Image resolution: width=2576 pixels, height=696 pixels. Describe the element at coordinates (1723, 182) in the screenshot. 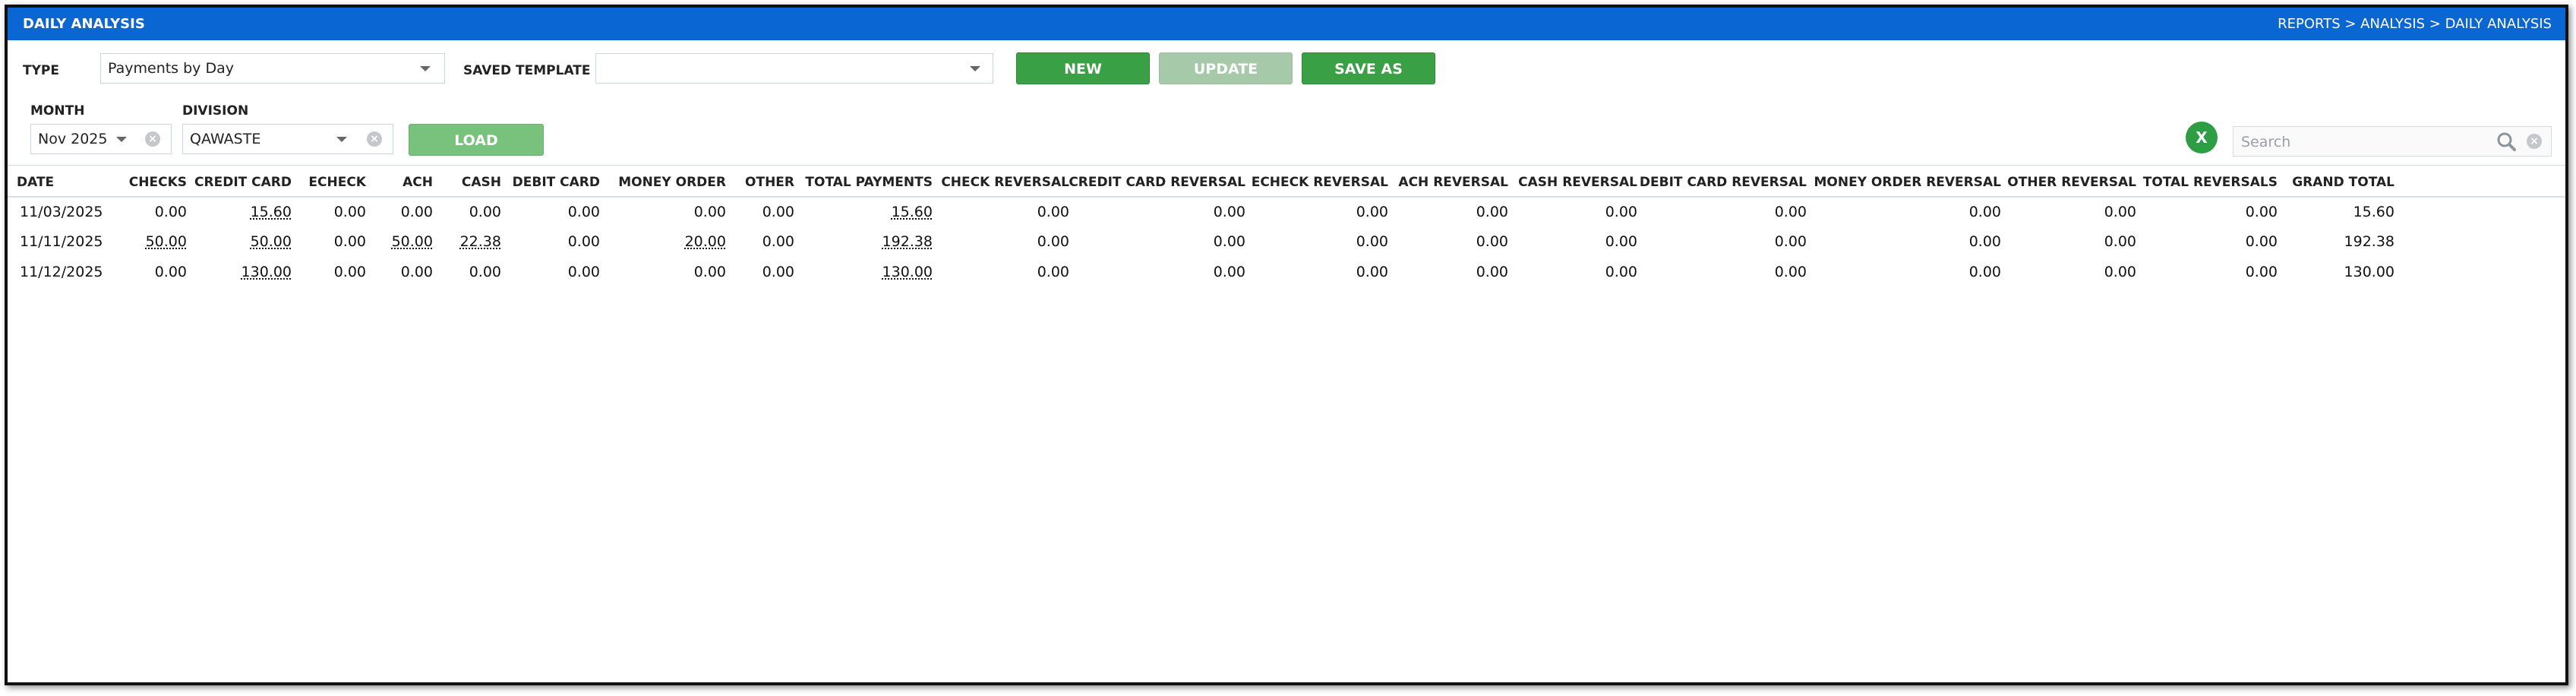

I see `column-header: DEBIT CARD REVERSAL` at that location.